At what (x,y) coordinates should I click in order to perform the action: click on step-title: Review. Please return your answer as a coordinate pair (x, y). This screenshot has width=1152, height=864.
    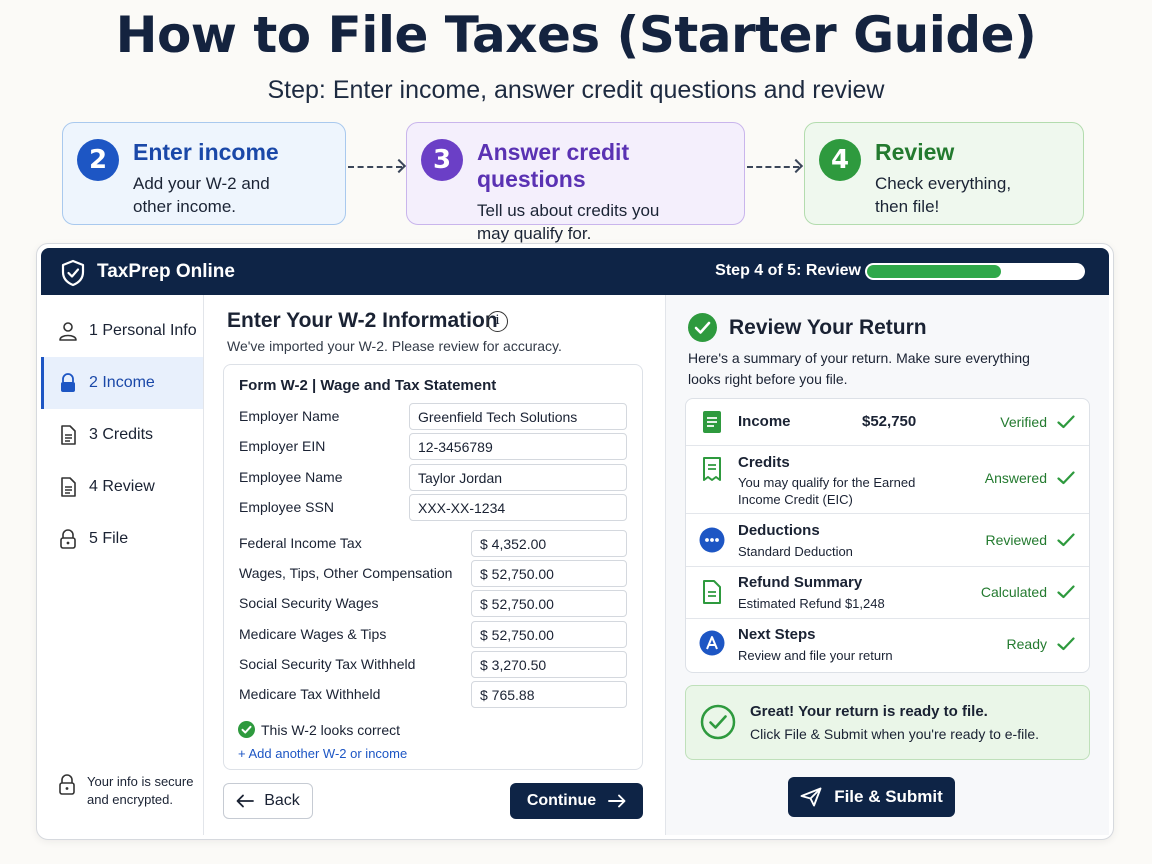
    Looking at the image, I should click on (915, 152).